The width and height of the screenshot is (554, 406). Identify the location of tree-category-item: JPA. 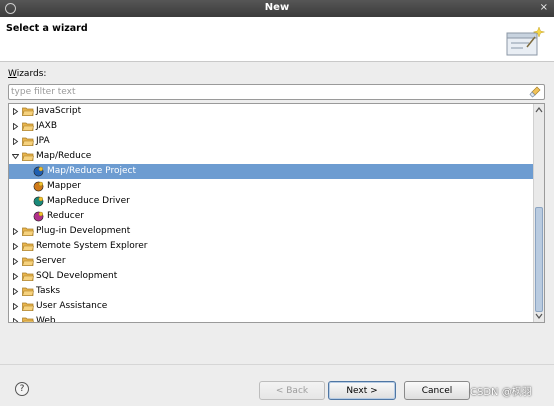
(272, 141).